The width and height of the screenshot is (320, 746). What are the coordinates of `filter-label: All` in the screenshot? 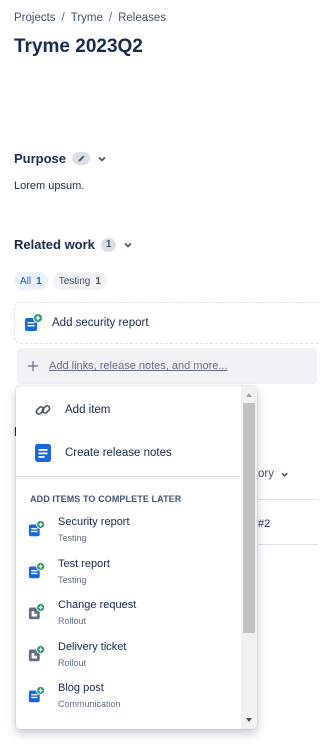 It's located at (26, 281).